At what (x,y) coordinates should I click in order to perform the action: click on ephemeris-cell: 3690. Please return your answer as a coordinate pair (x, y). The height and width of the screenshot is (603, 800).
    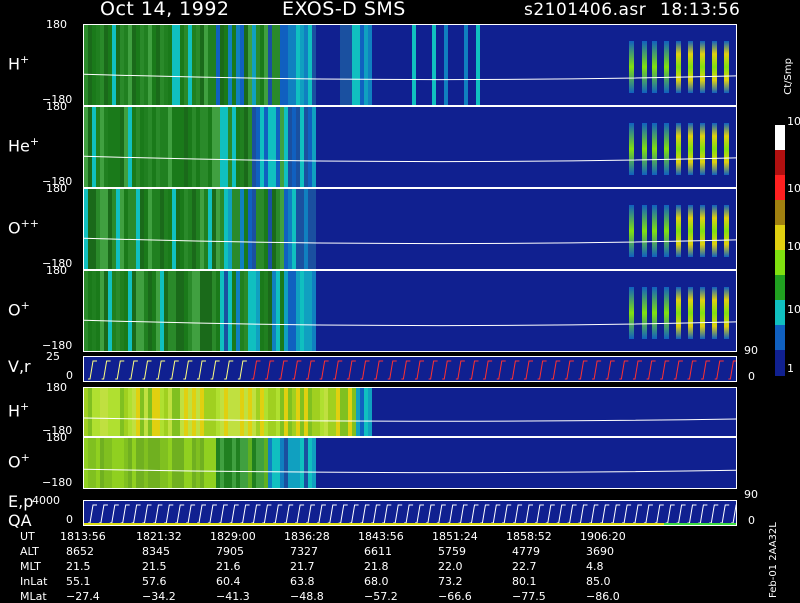
    Looking at the image, I should click on (600, 551).